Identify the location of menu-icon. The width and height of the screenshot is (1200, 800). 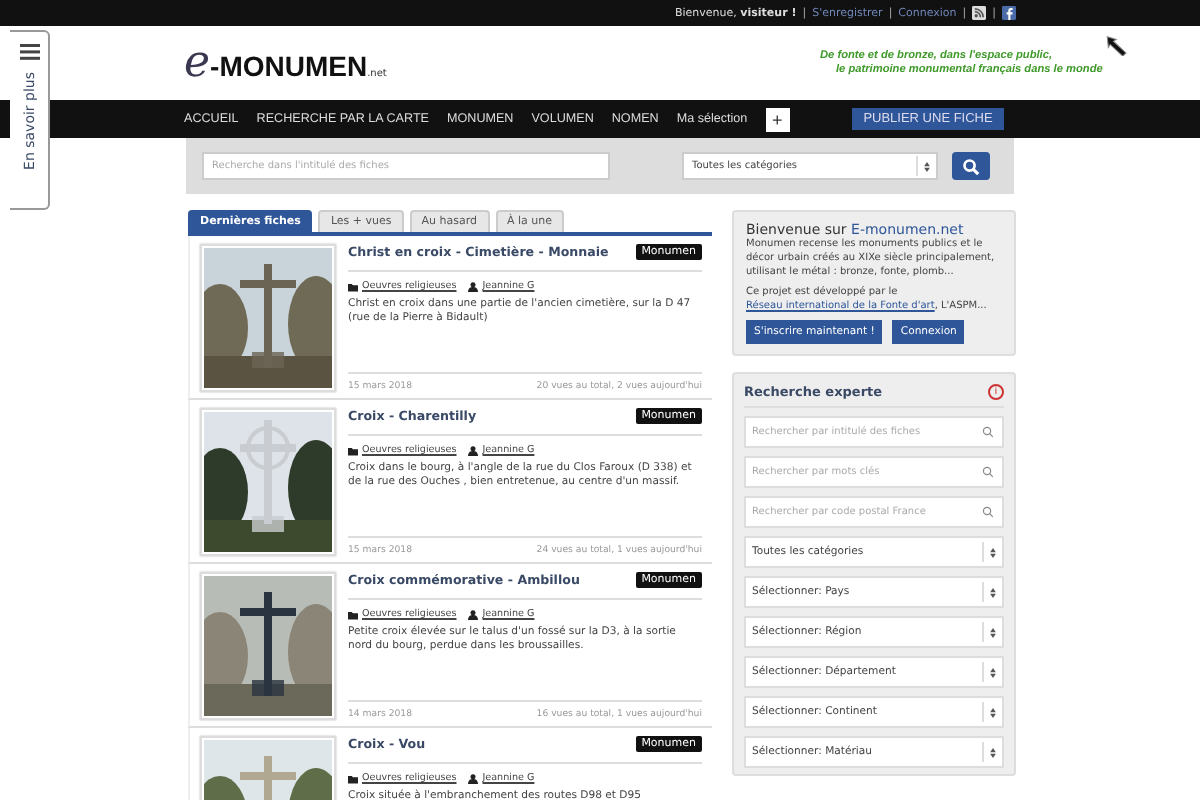
(29, 52).